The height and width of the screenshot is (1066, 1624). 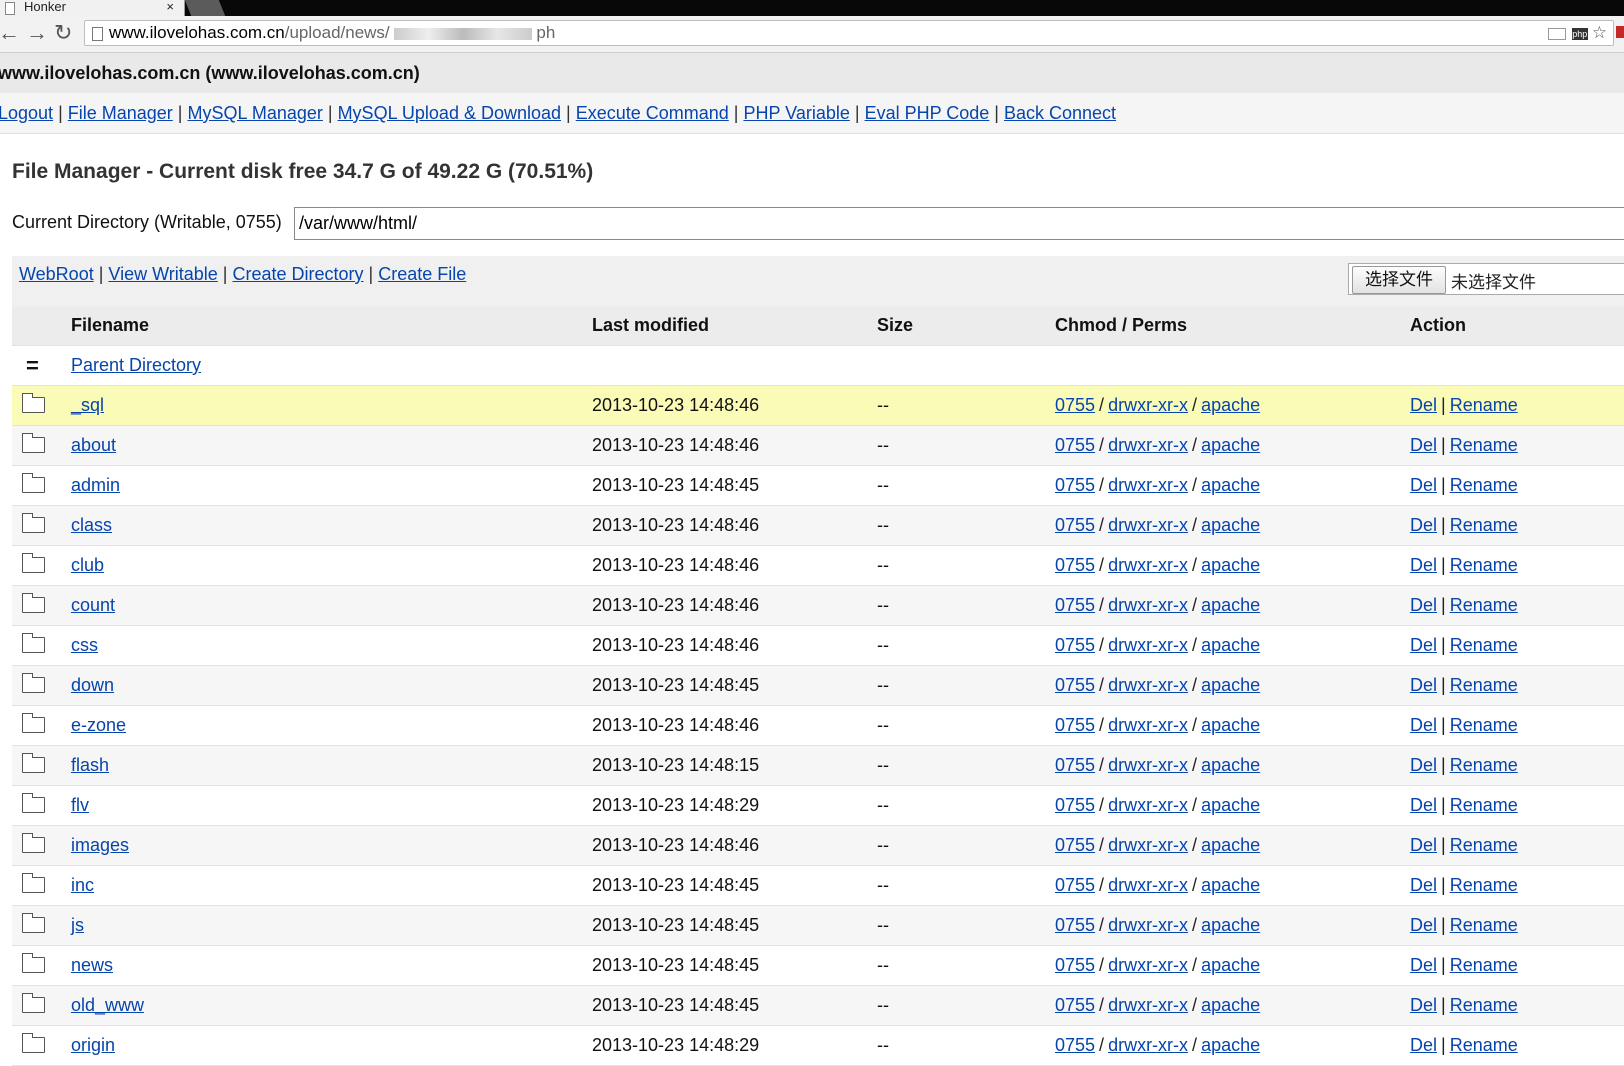 I want to click on new-tab-button, so click(x=205, y=8).